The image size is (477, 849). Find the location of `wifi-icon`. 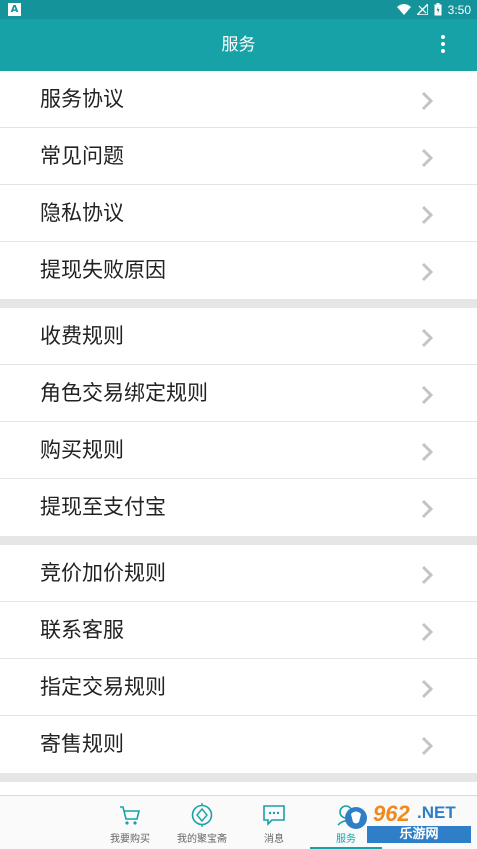

wifi-icon is located at coordinates (403, 9).